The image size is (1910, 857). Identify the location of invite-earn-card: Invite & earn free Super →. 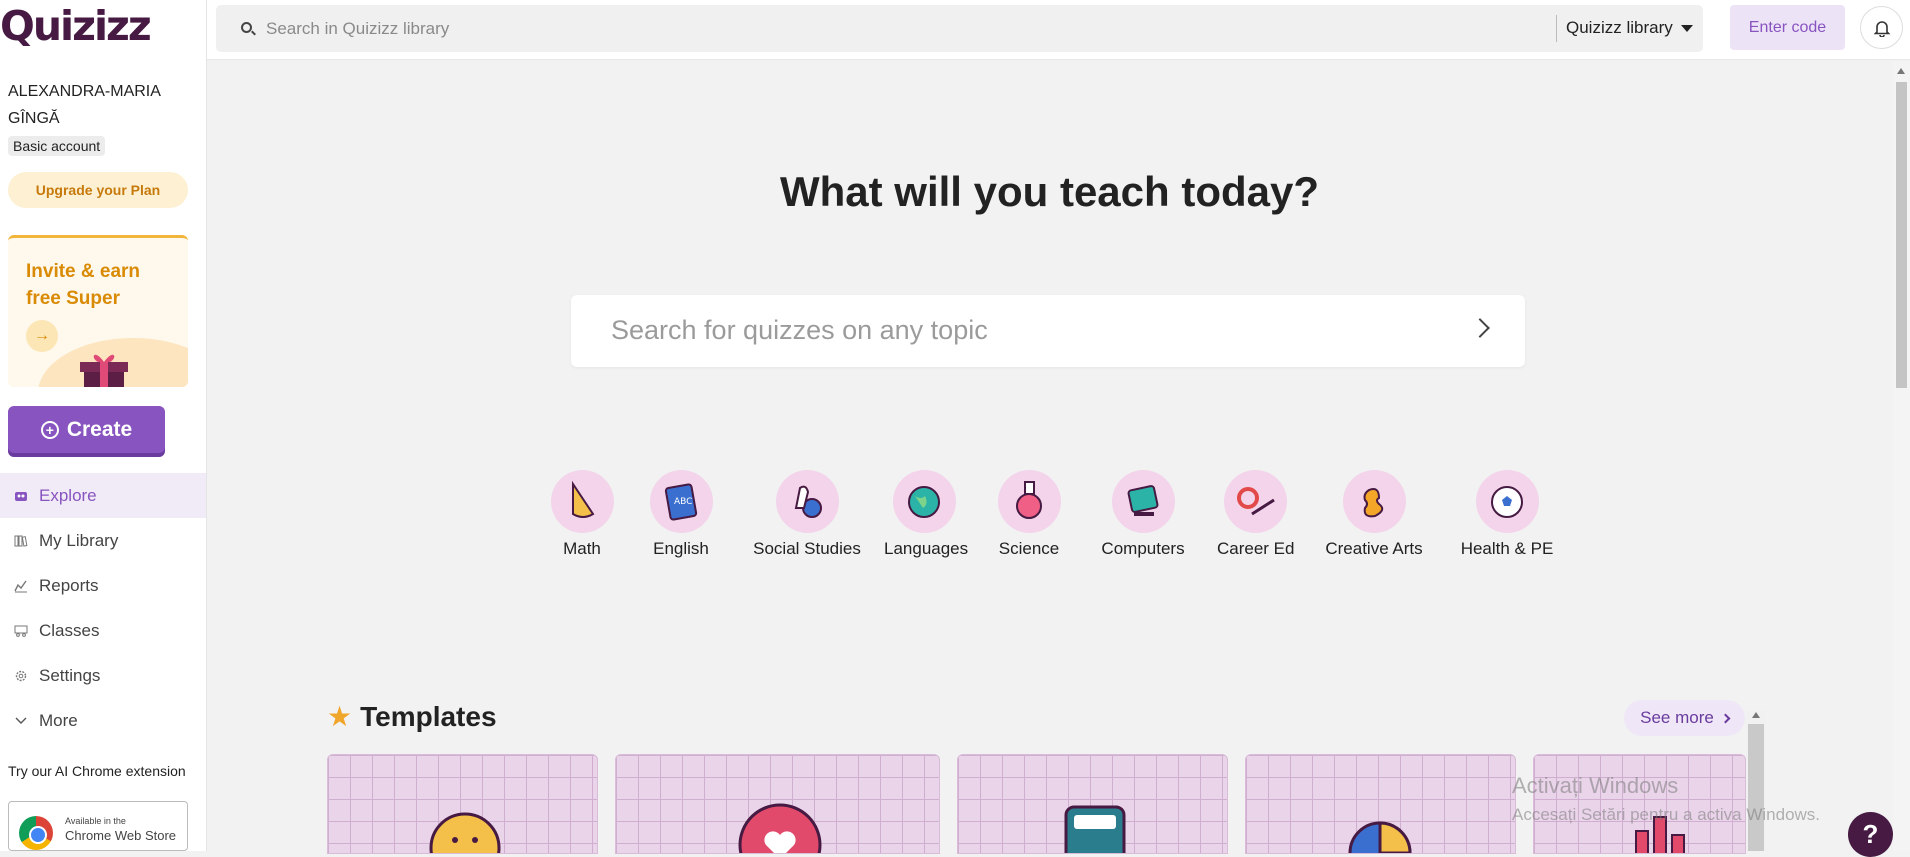
(98, 311).